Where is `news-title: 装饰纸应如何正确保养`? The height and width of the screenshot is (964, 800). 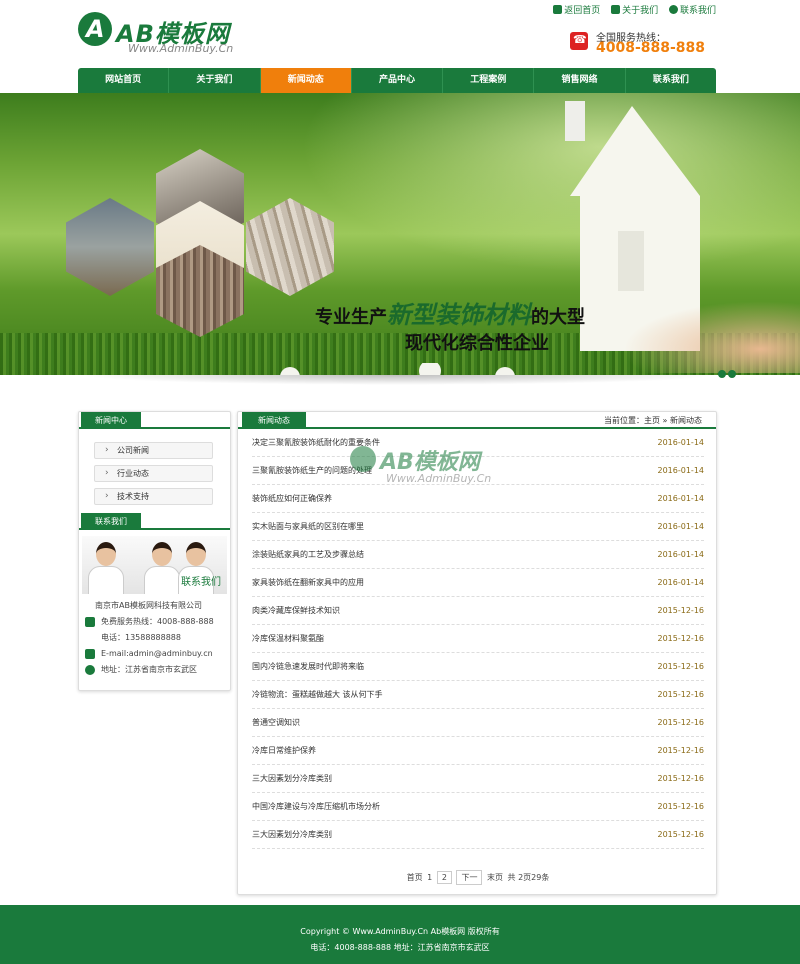 news-title: 装饰纸应如何正确保养 is located at coordinates (292, 499).